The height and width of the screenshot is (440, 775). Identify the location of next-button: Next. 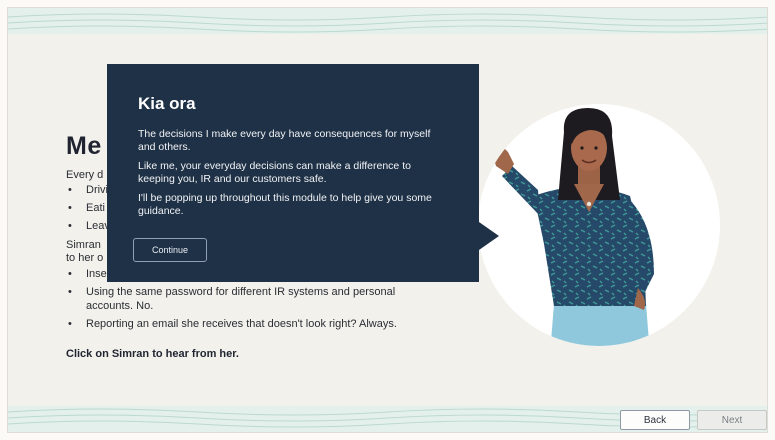
(732, 420).